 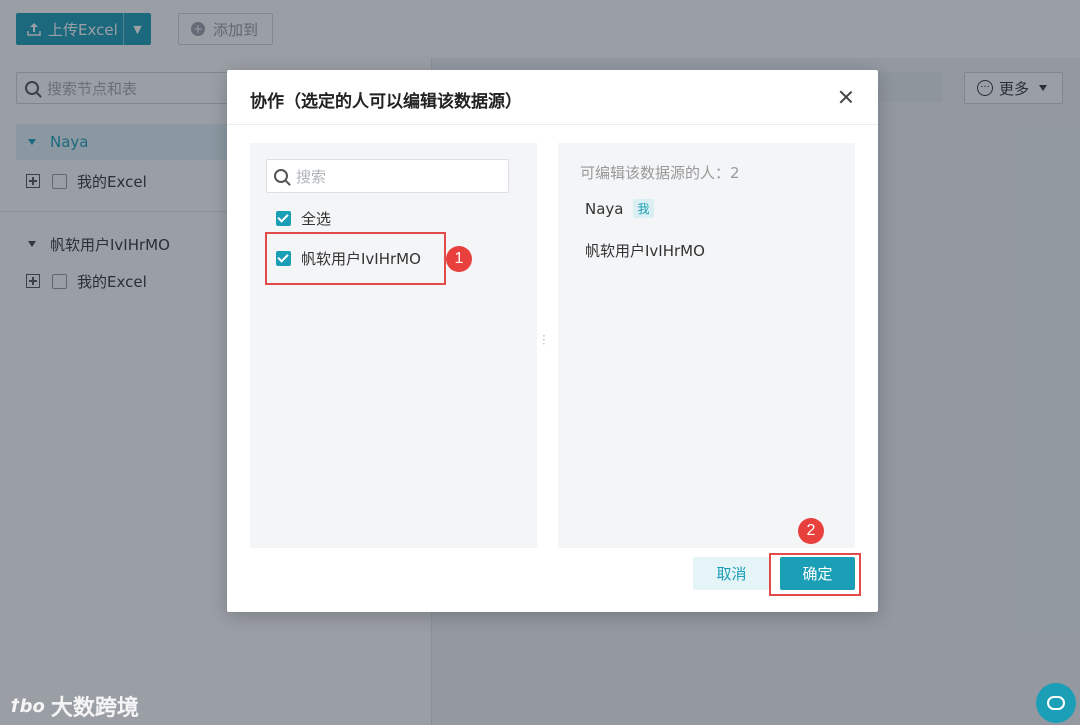 What do you see at coordinates (643, 208) in the screenshot?
I see `me-badge: 我` at bounding box center [643, 208].